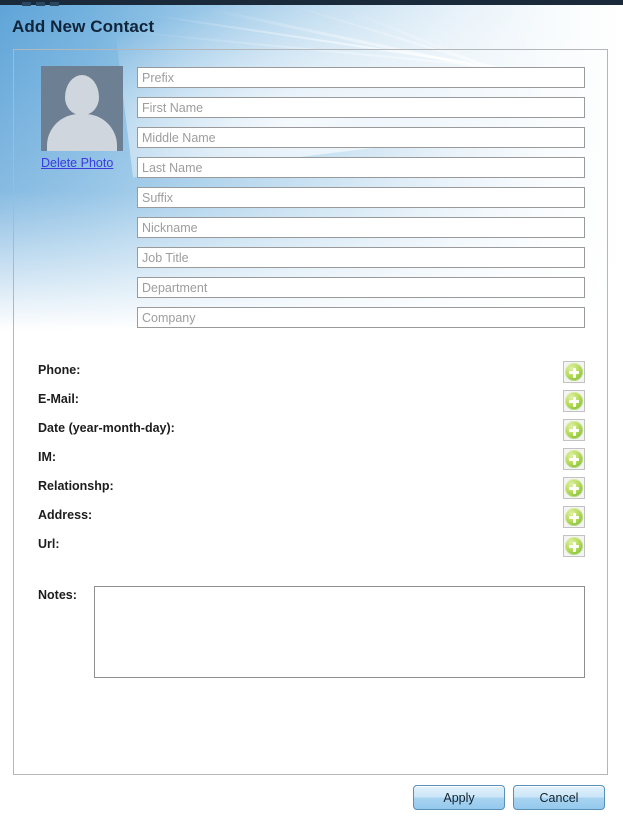 The height and width of the screenshot is (823, 623). Describe the element at coordinates (361, 257) in the screenshot. I see `job-title-input` at that location.